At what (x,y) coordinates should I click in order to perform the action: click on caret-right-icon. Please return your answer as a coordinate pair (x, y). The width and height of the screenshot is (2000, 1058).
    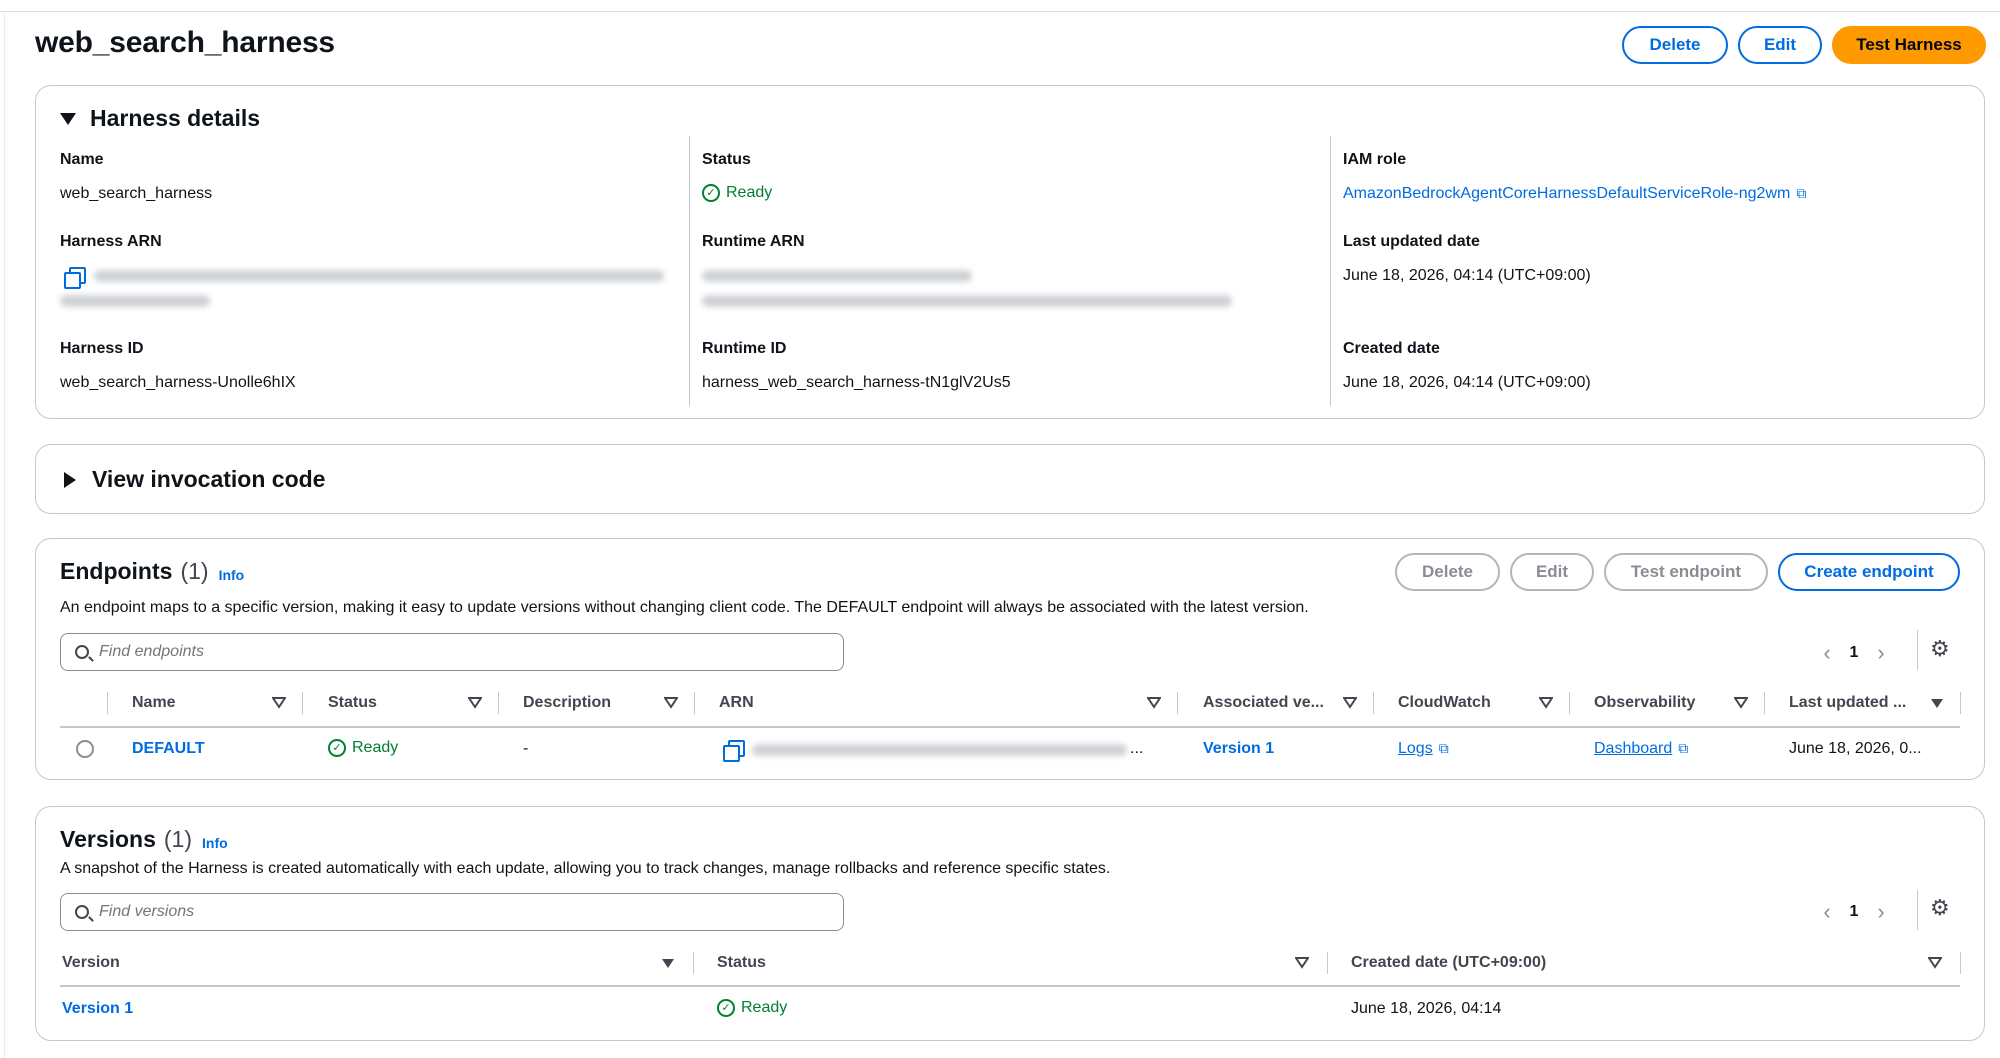
    Looking at the image, I should click on (70, 479).